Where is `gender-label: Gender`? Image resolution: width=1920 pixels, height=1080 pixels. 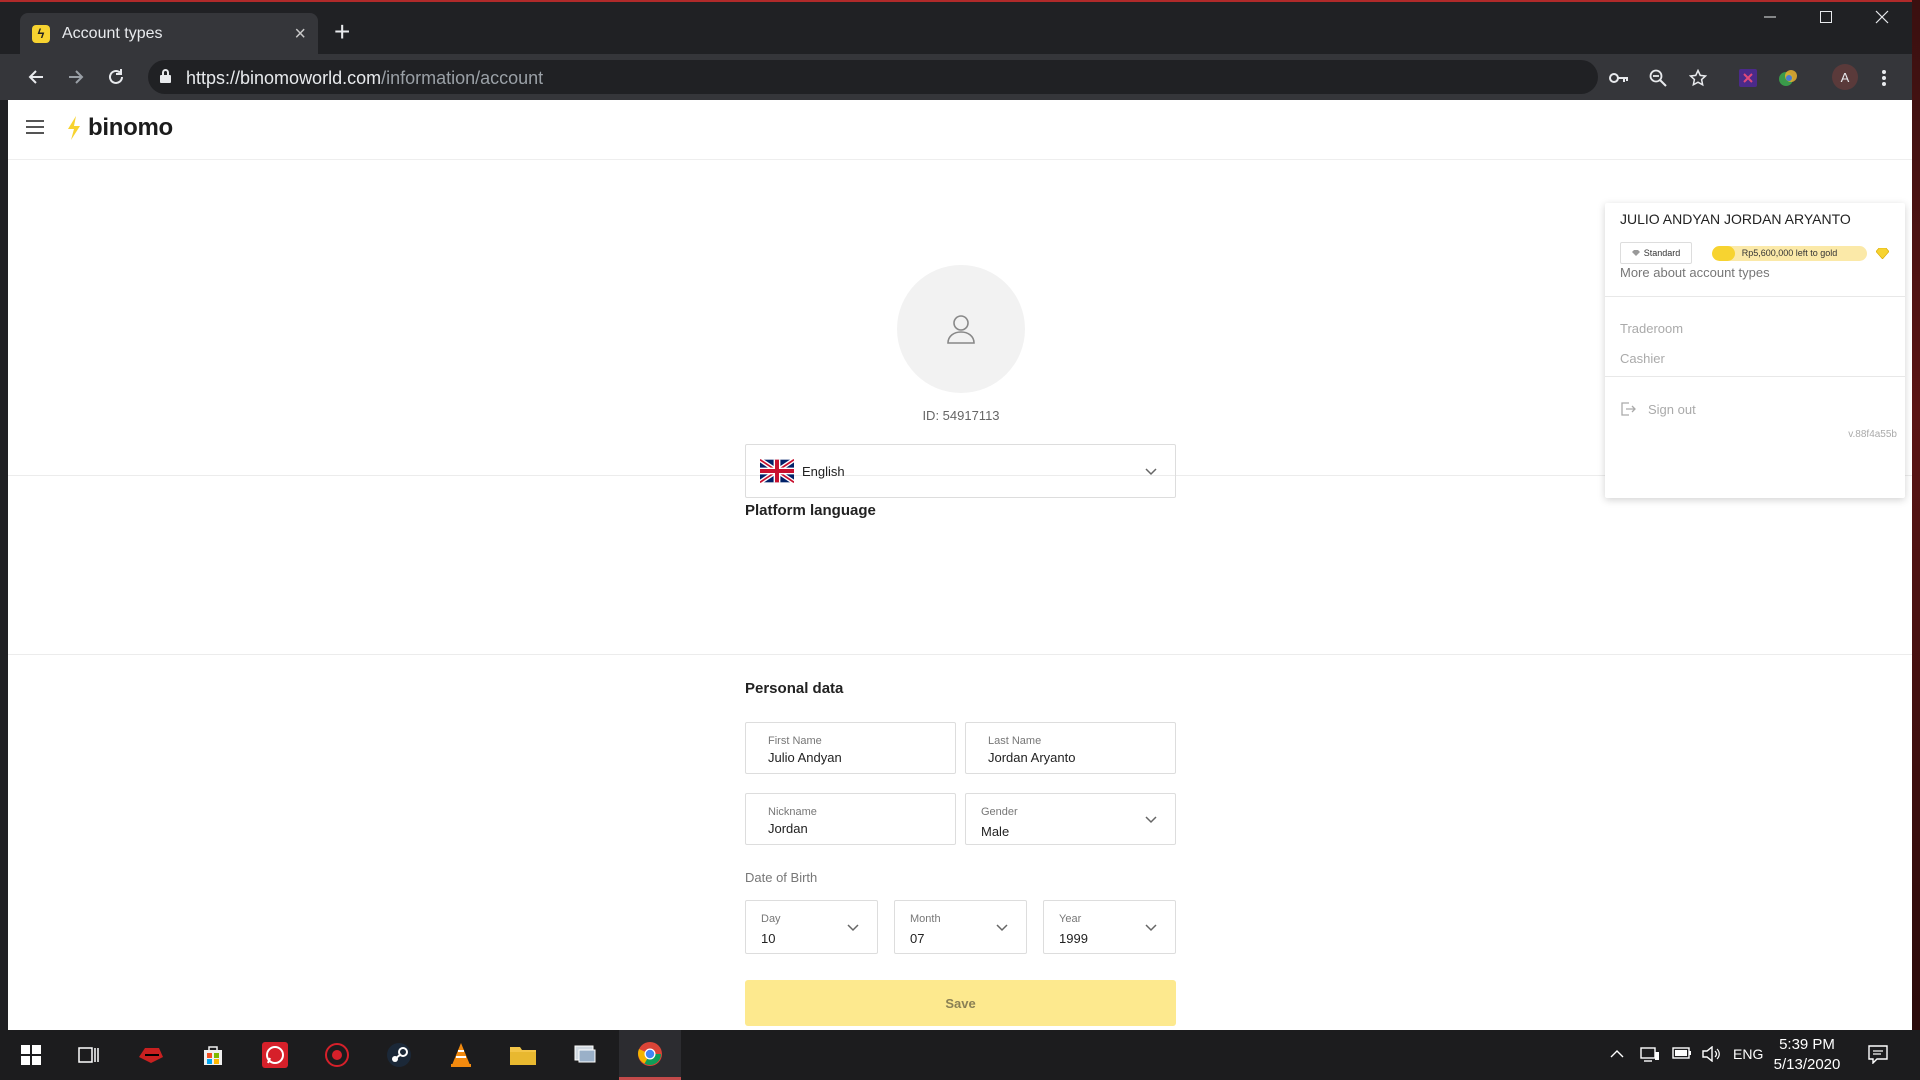
gender-label: Gender is located at coordinates (999, 812).